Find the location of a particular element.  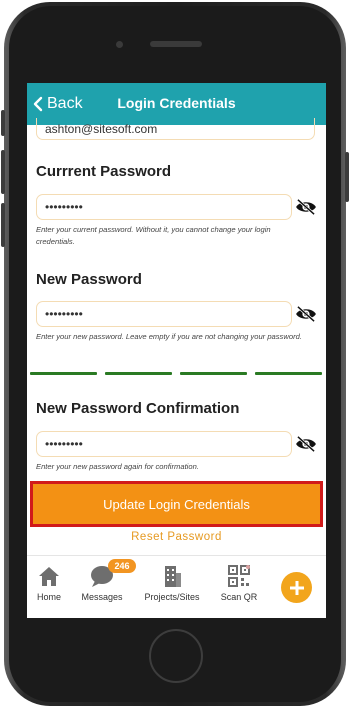

update-credentials-button: Update Login Credentials is located at coordinates (176, 504).